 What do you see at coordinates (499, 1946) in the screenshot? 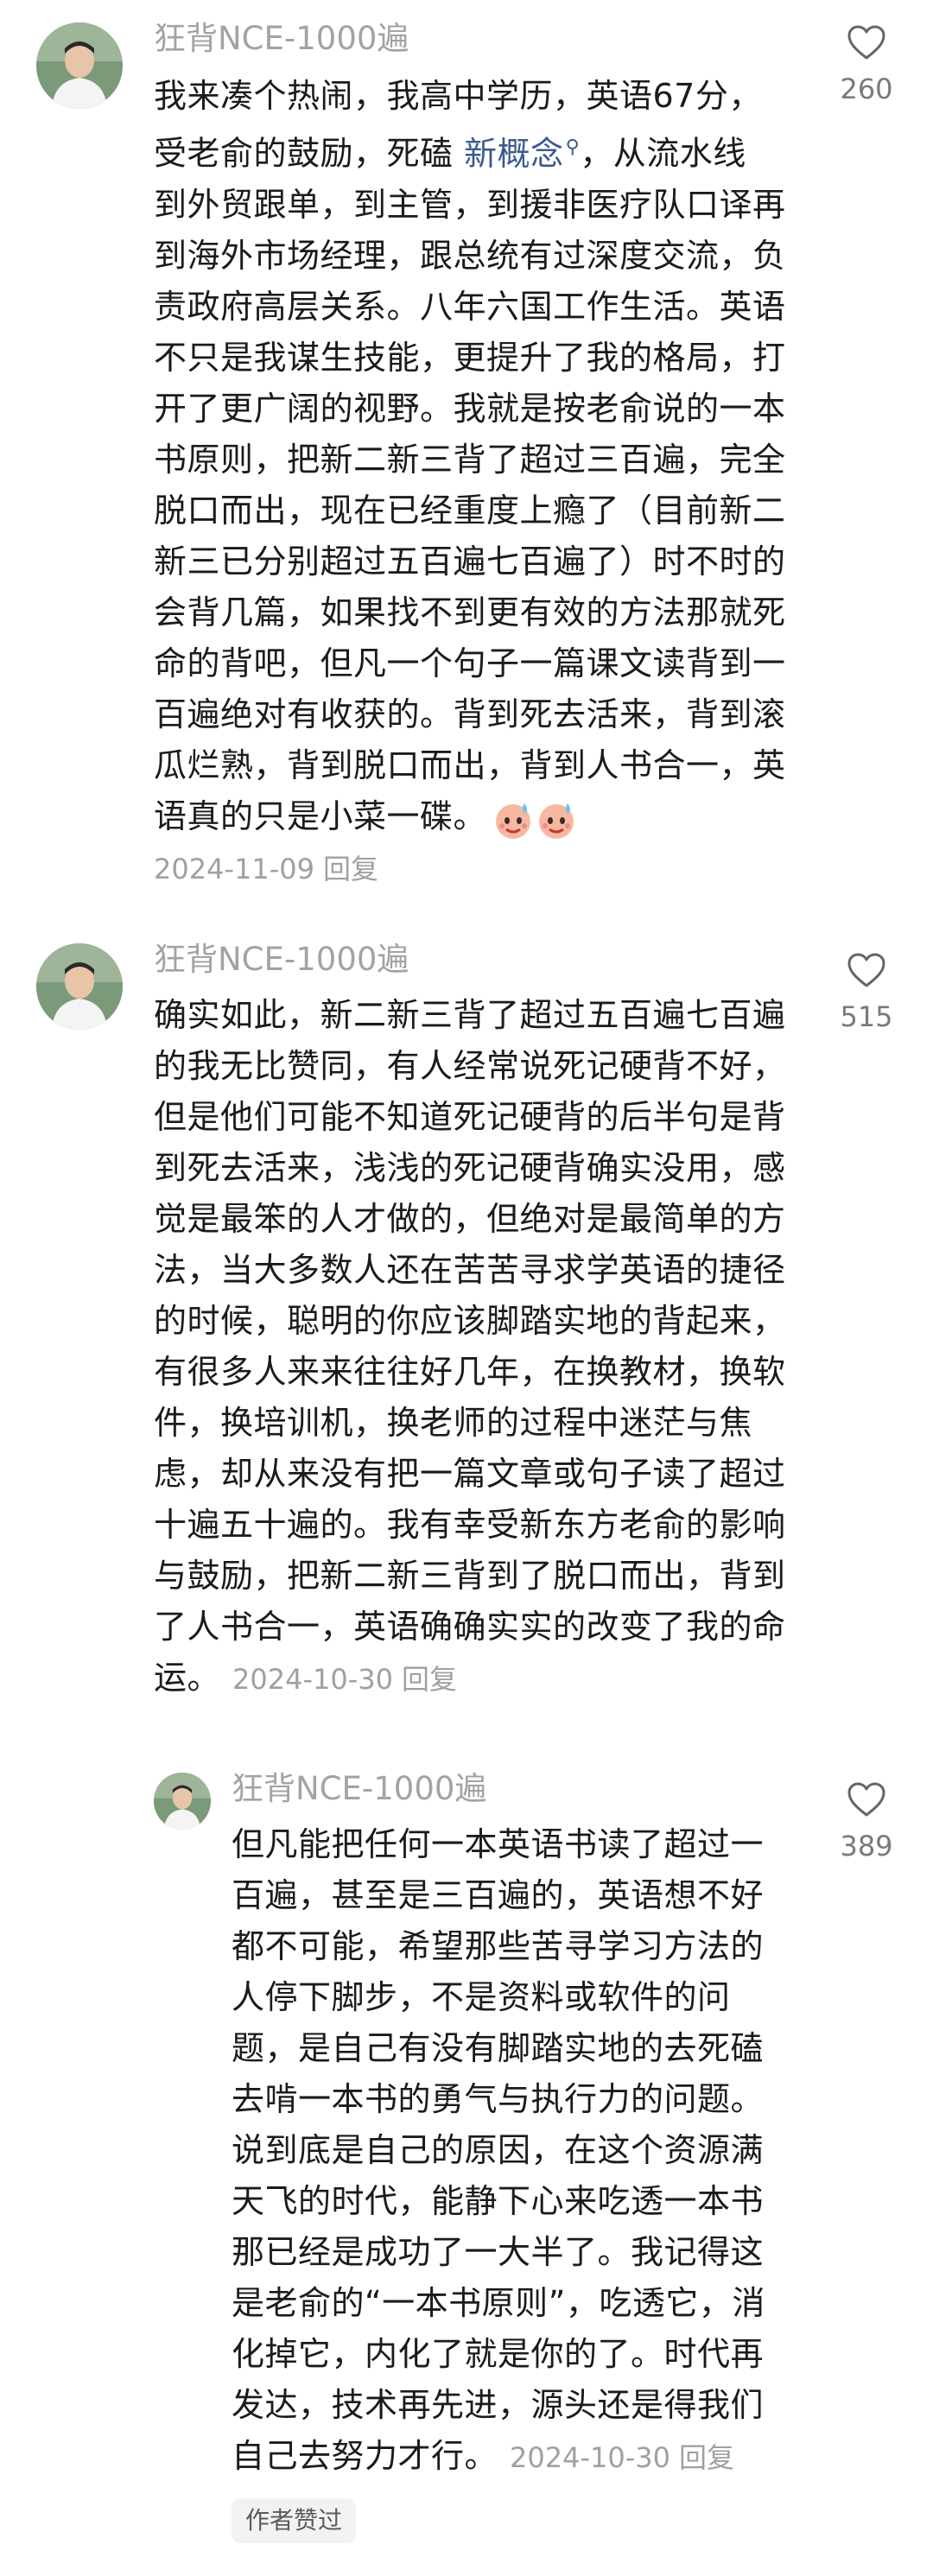
I see `text-line: 都不可能，希望那些苦寻学习方法的` at bounding box center [499, 1946].